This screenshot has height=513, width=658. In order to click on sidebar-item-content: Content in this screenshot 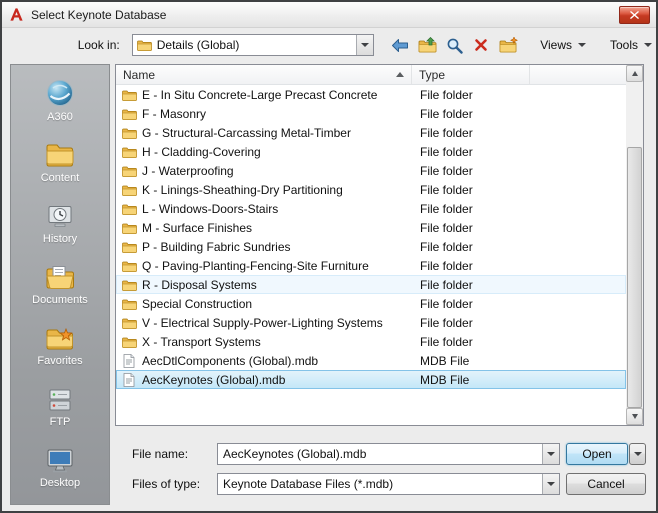, I will do `click(60, 166)`.